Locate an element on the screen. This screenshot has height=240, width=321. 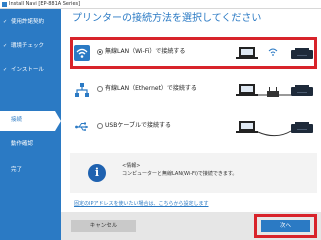
sidebar-item-label: 使用許諾契約 is located at coordinates (28, 22).